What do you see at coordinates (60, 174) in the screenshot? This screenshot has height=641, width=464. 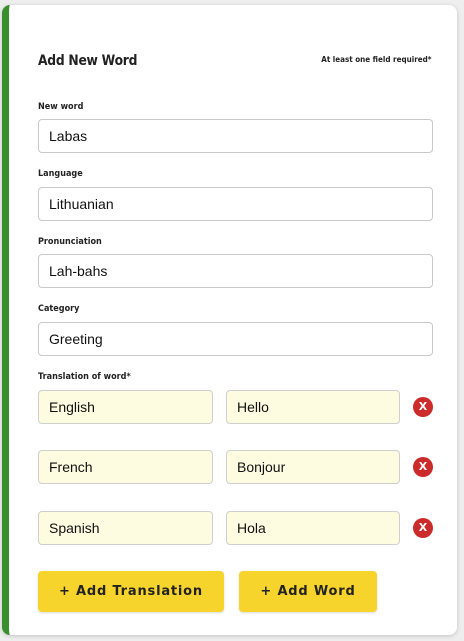 I see `language-label: Language` at bounding box center [60, 174].